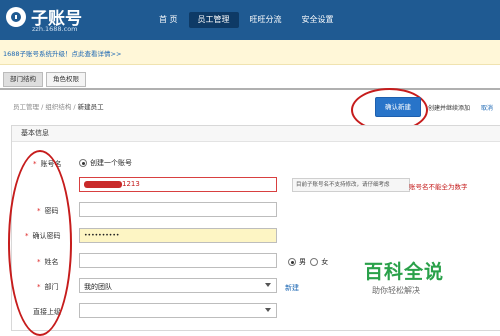 The height and width of the screenshot is (336, 500). I want to click on panel-title: 基本信息, so click(256, 134).